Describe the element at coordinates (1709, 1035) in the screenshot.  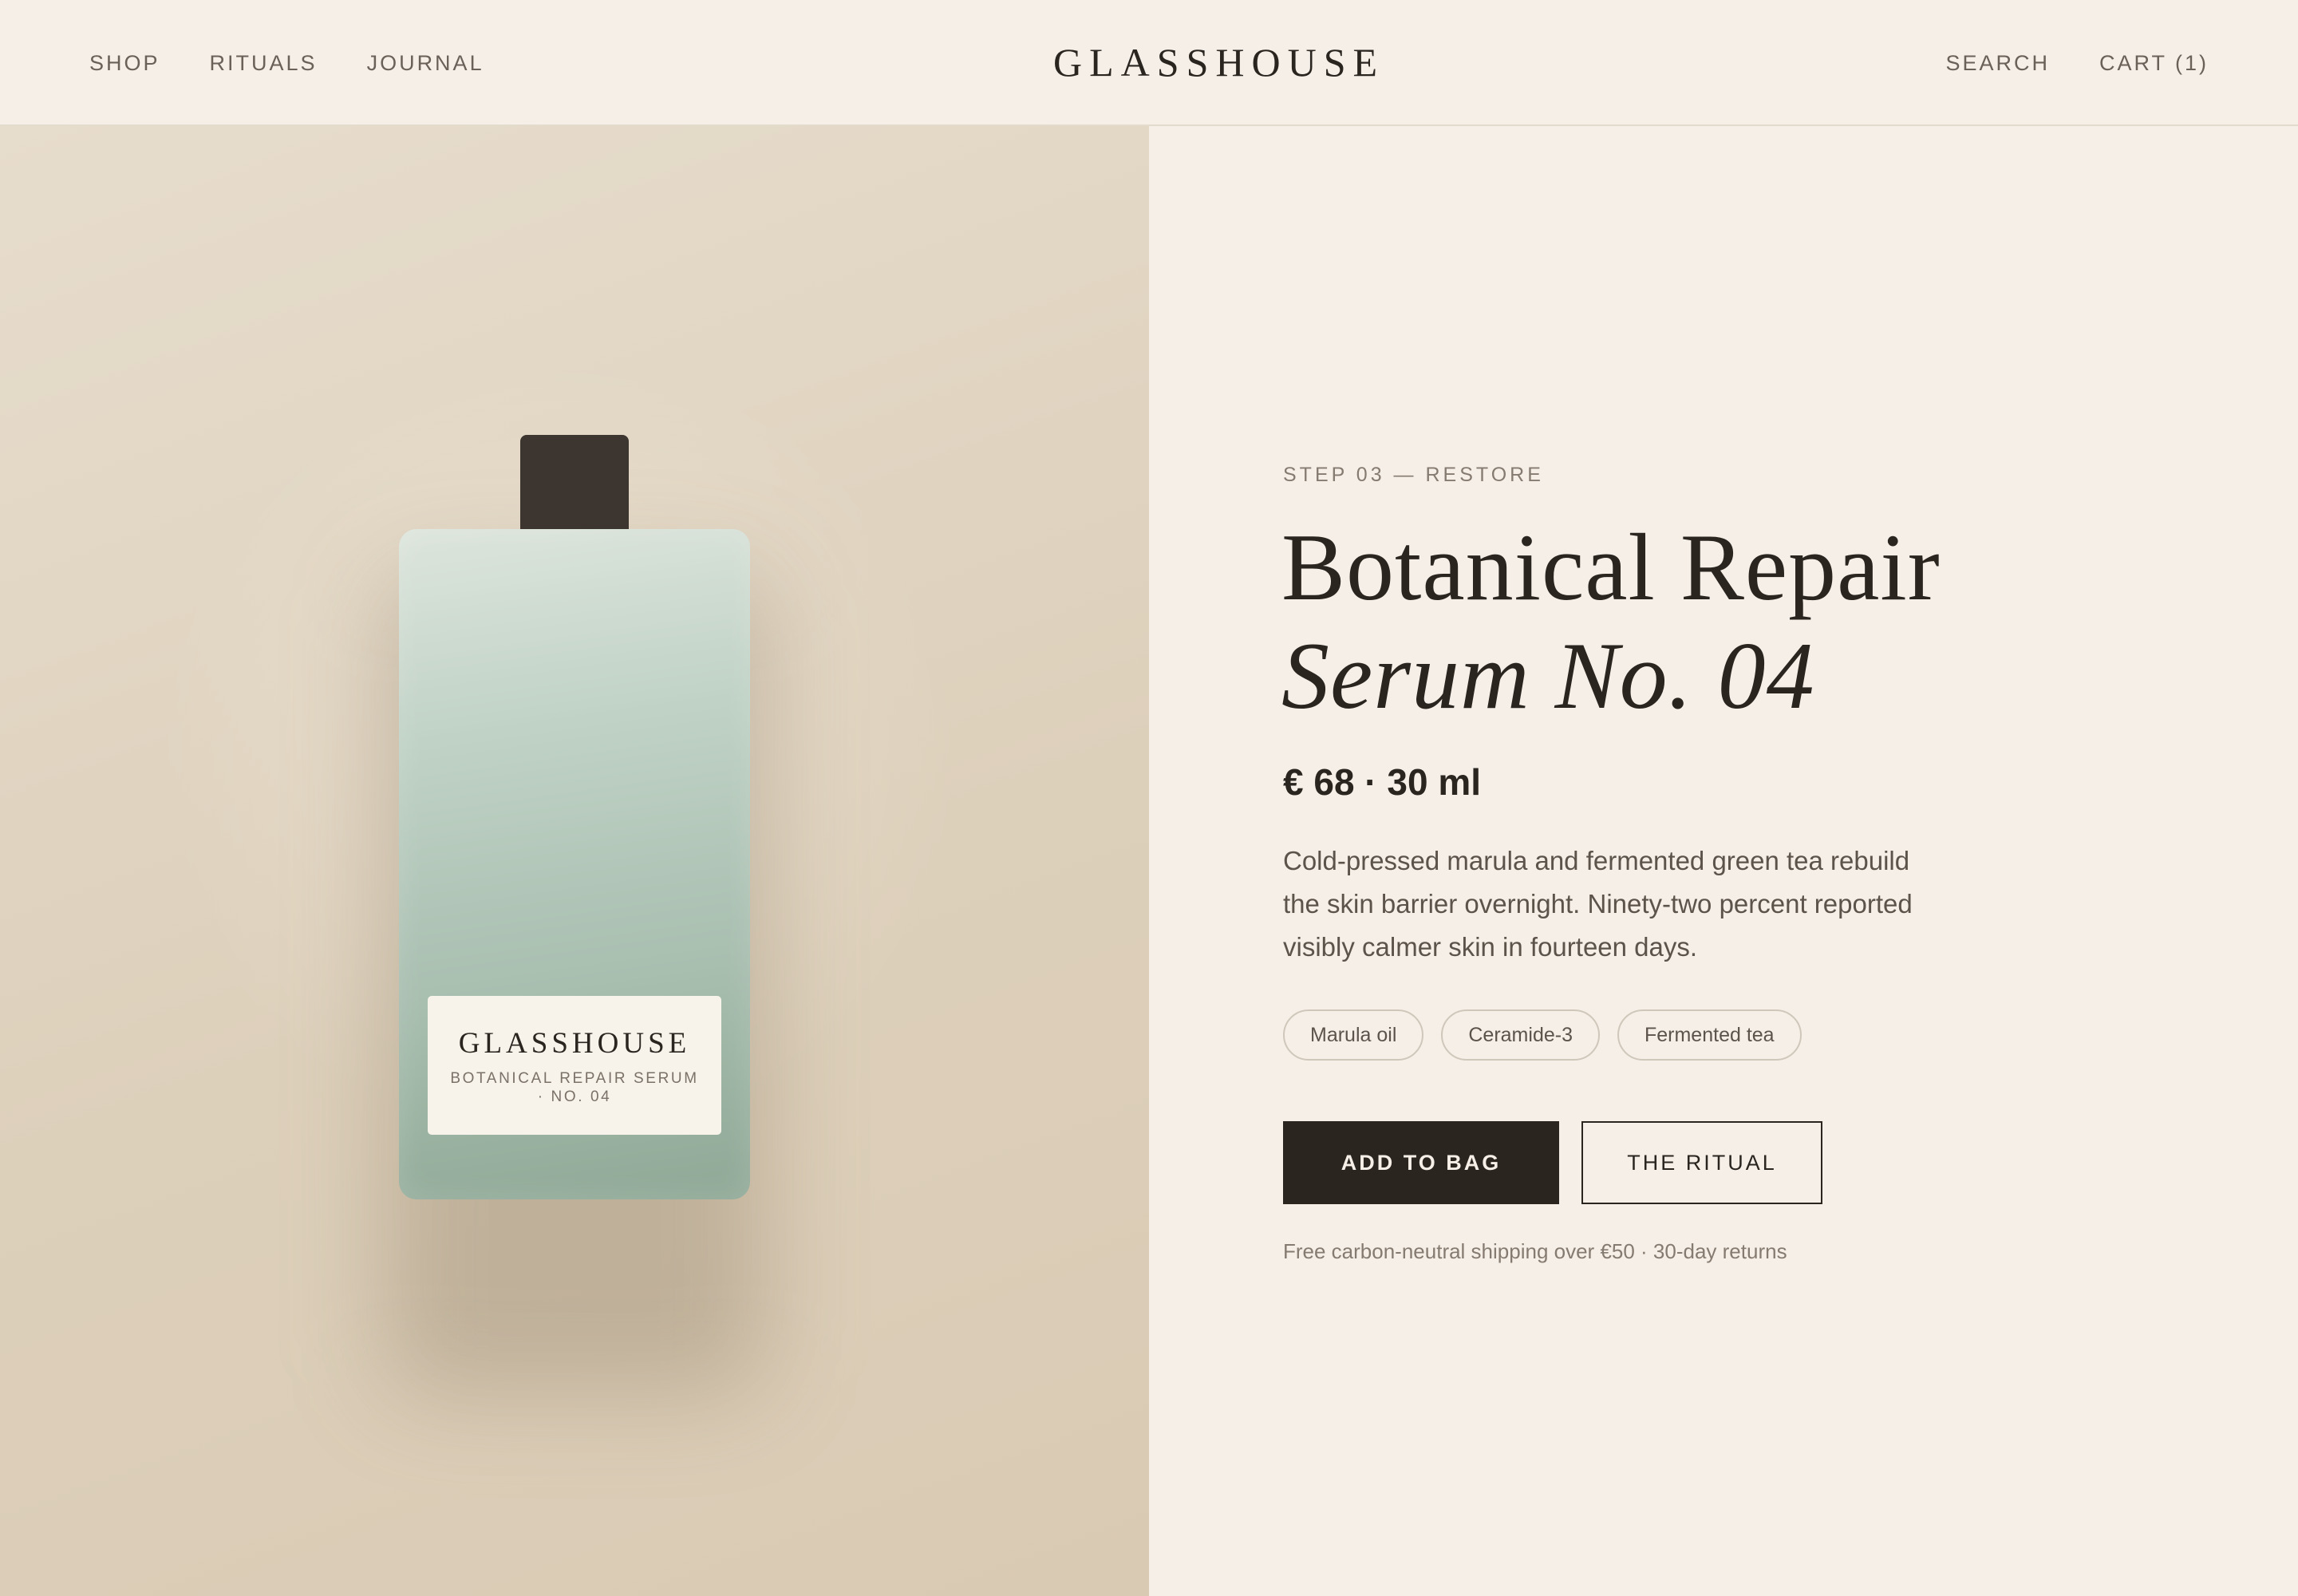
I see `tag-fermented-tea: Fermented tea` at that location.